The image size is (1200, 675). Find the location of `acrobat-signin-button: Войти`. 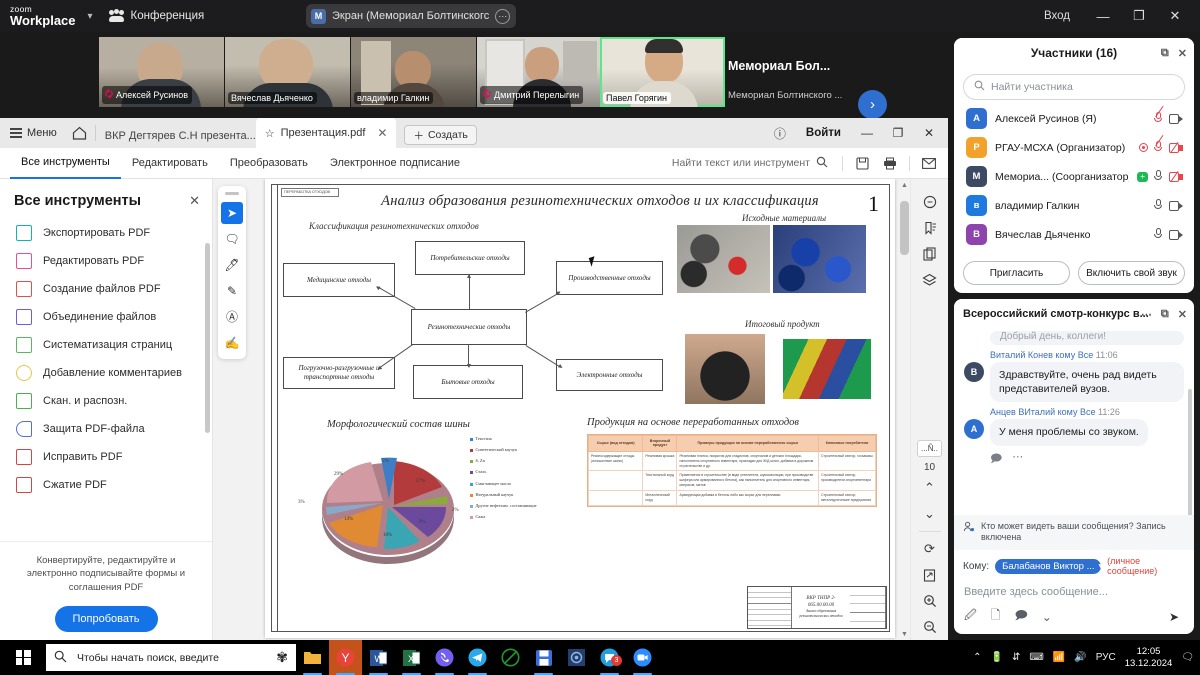

acrobat-signin-button: Войти is located at coordinates (823, 133).